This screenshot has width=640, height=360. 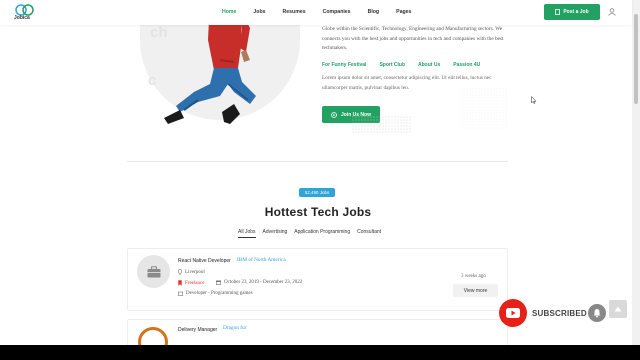 I want to click on company-name: IBM of North America, so click(x=261, y=260).